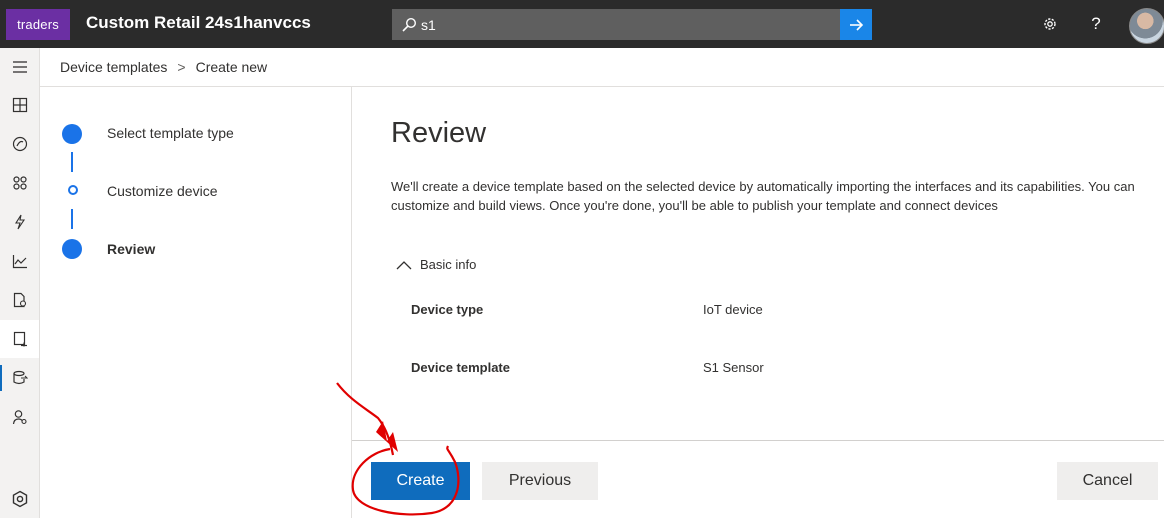  I want to click on previous-button: Previous, so click(540, 481).